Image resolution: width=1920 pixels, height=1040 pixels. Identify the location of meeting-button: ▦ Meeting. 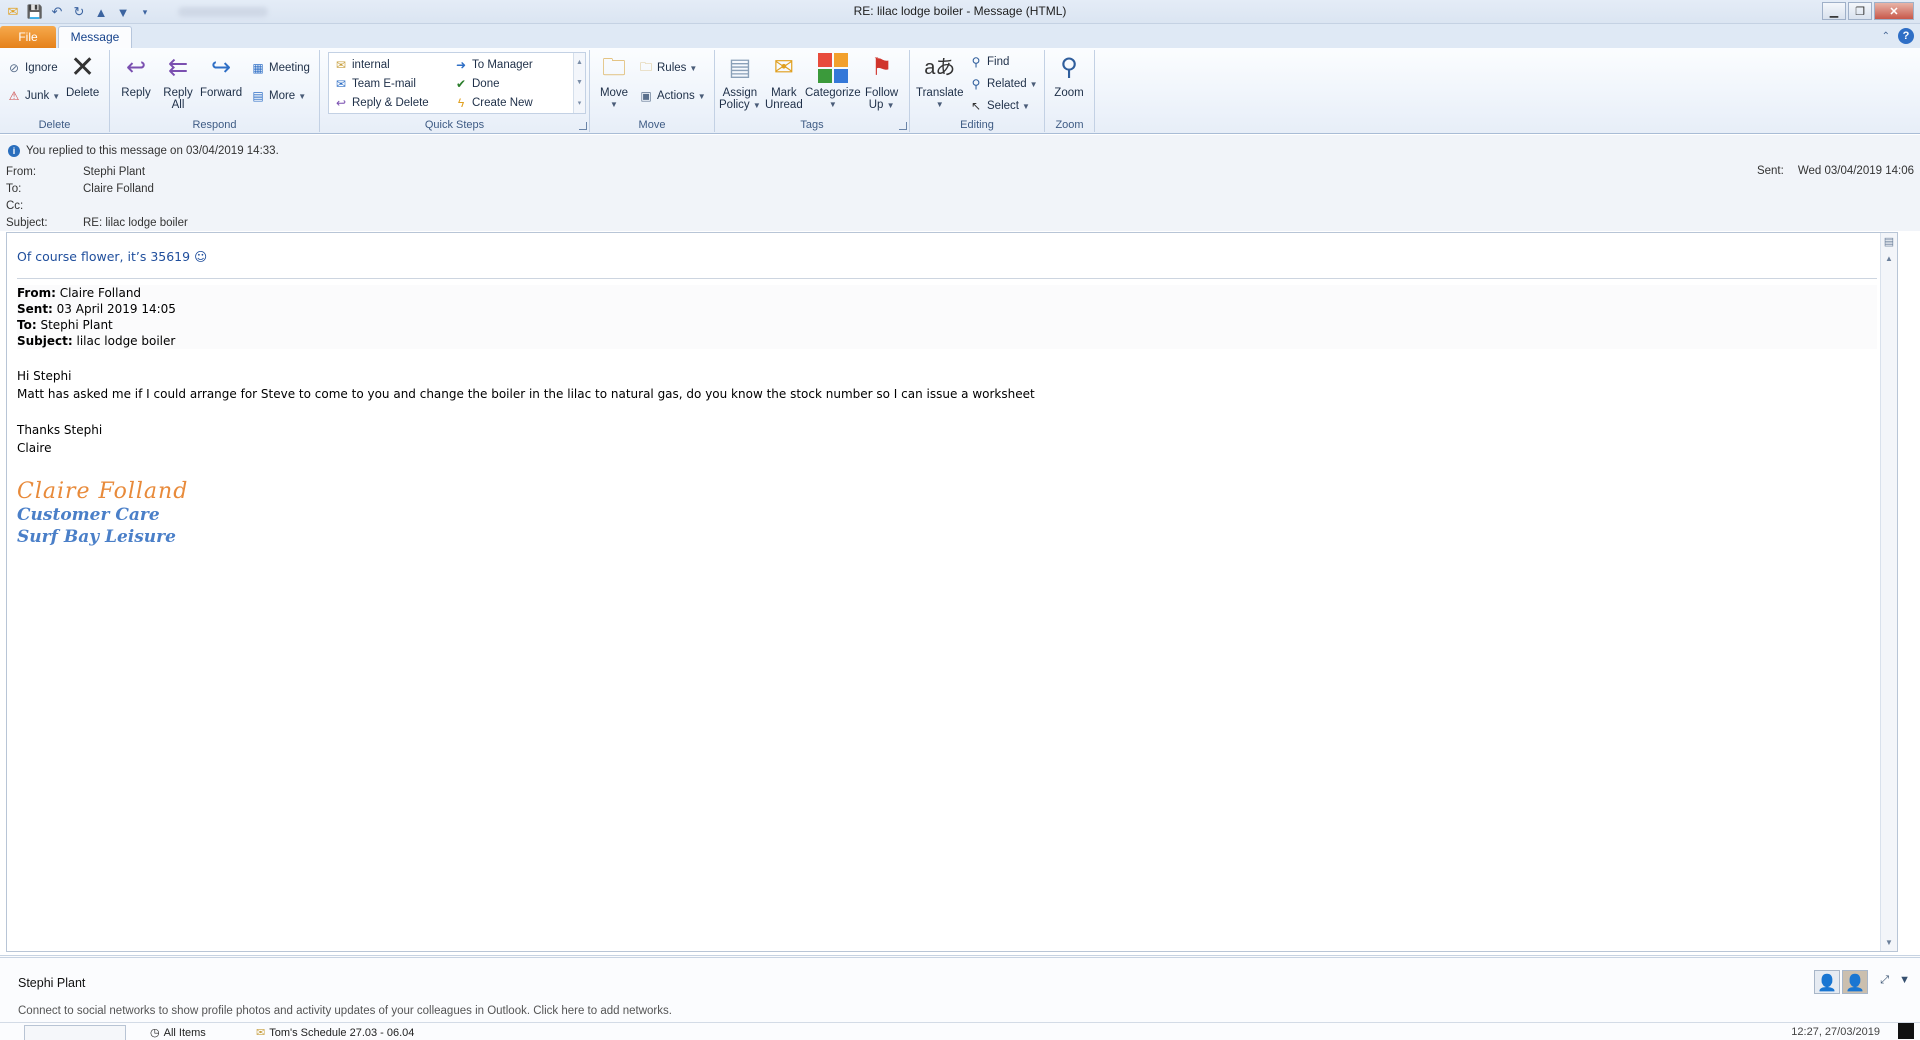
(280, 68).